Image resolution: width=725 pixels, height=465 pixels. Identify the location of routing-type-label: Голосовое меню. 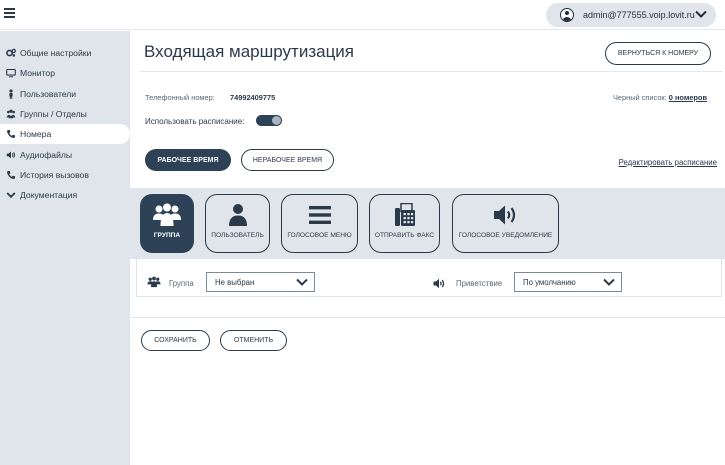
(319, 235).